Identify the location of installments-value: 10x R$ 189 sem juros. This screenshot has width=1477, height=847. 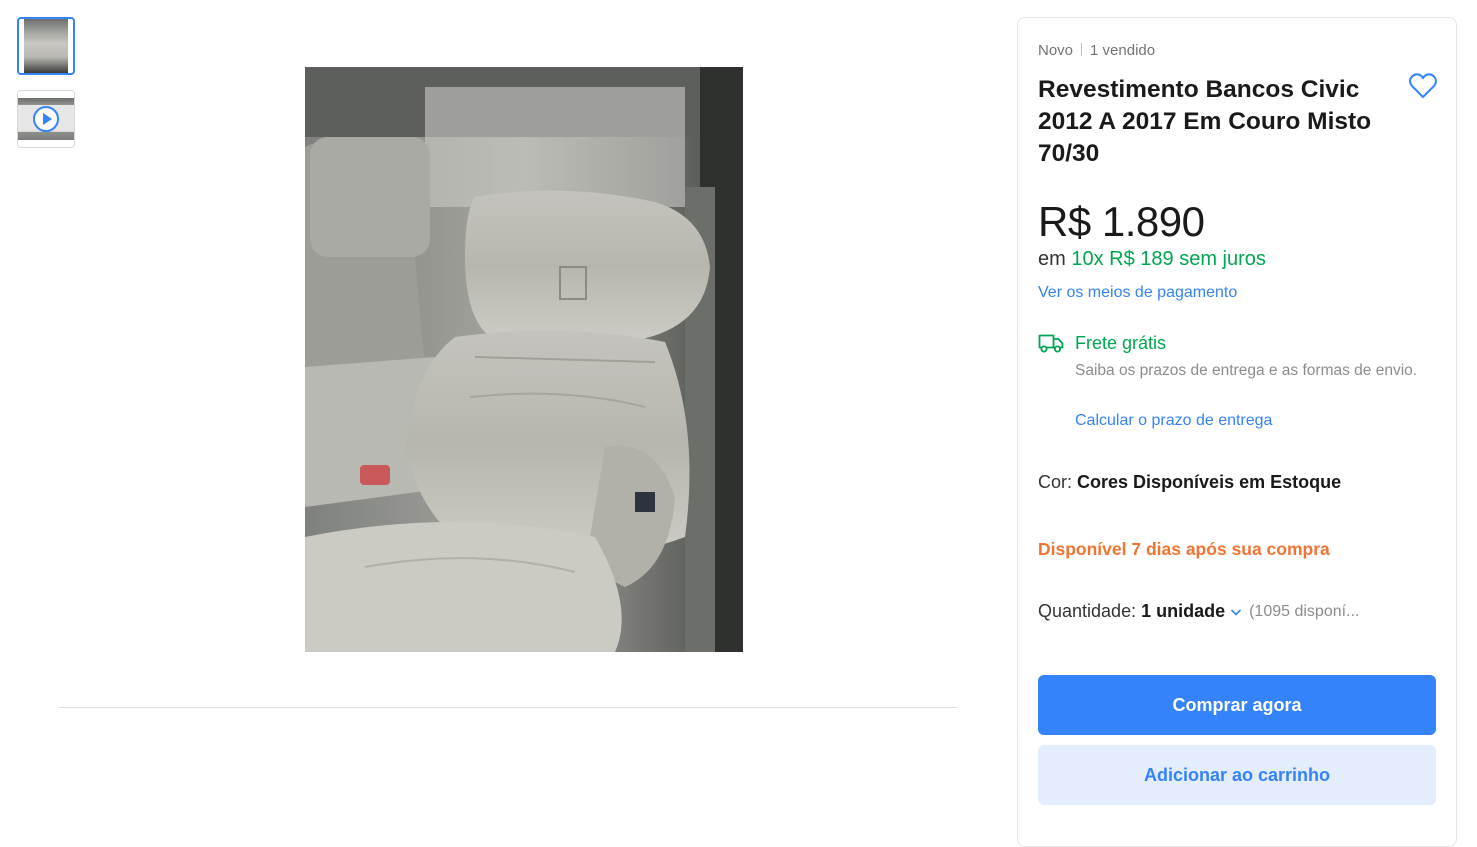
(1168, 259).